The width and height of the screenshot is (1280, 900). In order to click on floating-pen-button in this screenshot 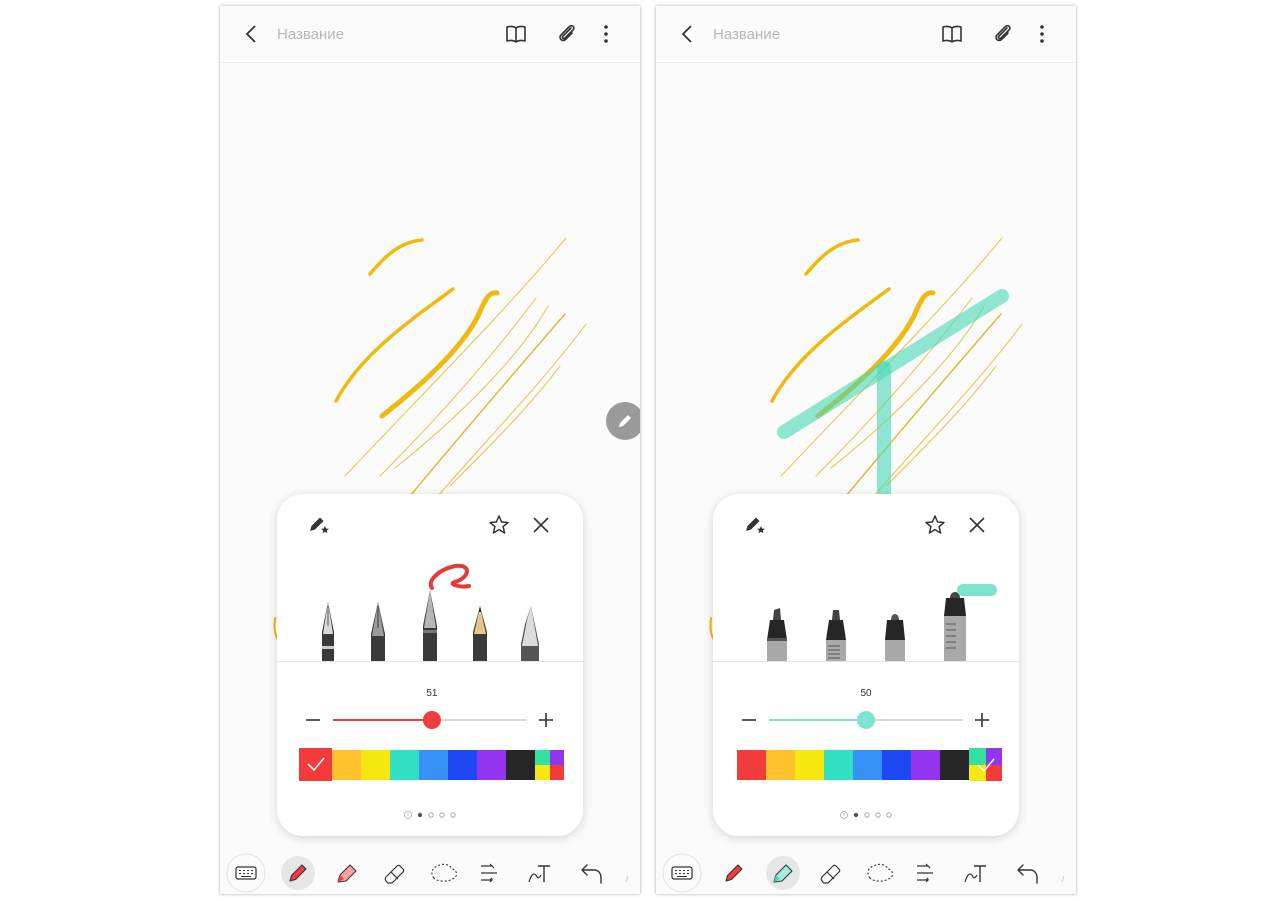, I will do `click(623, 421)`.